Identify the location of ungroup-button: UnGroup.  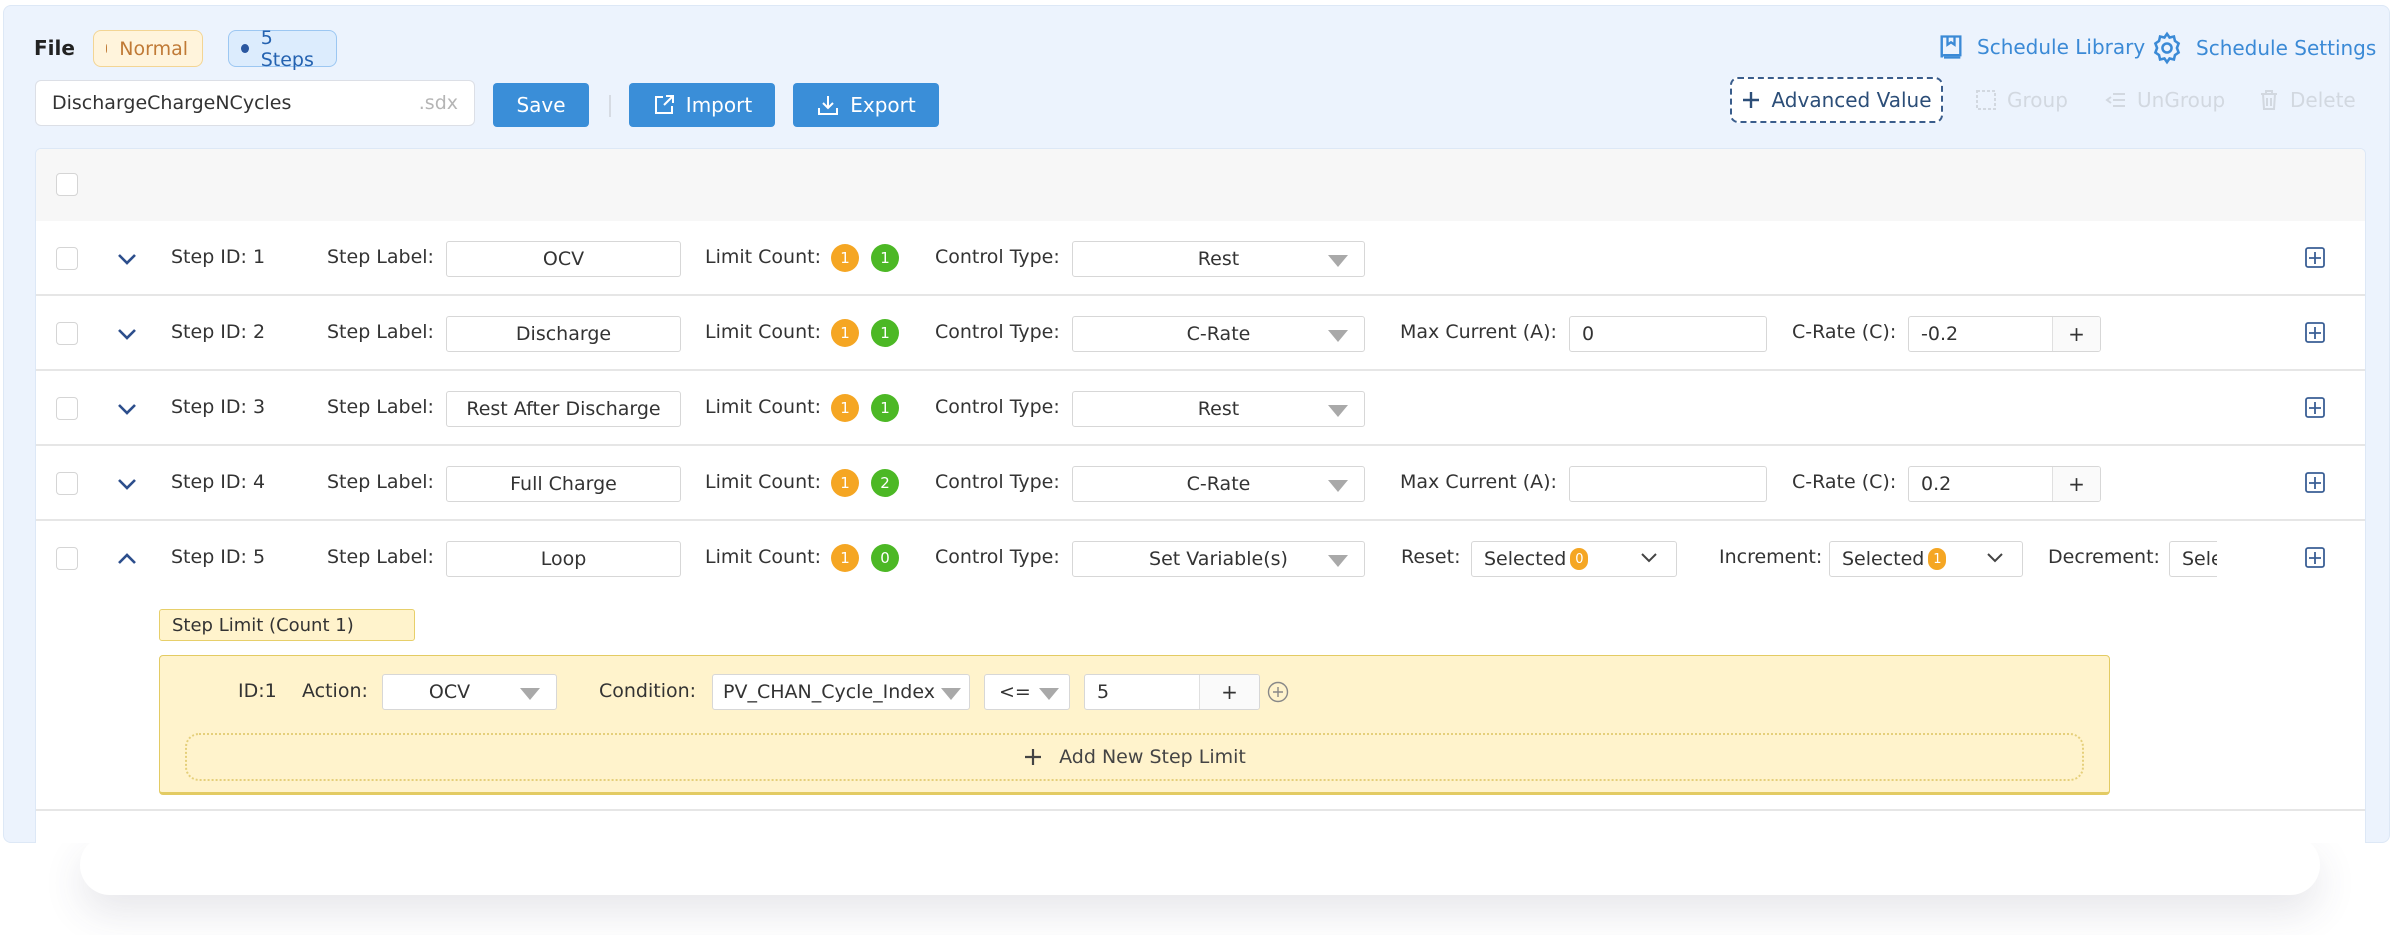
(2165, 100).